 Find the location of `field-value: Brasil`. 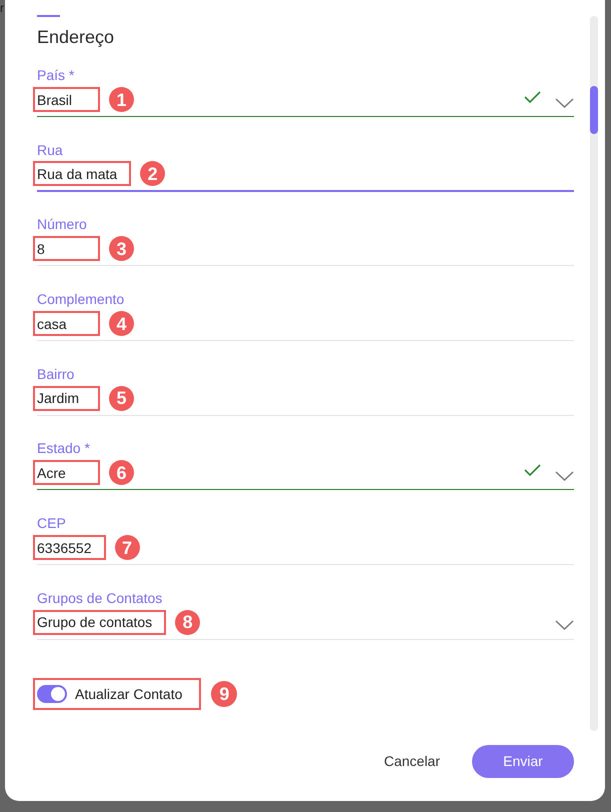

field-value: Brasil is located at coordinates (54, 99).